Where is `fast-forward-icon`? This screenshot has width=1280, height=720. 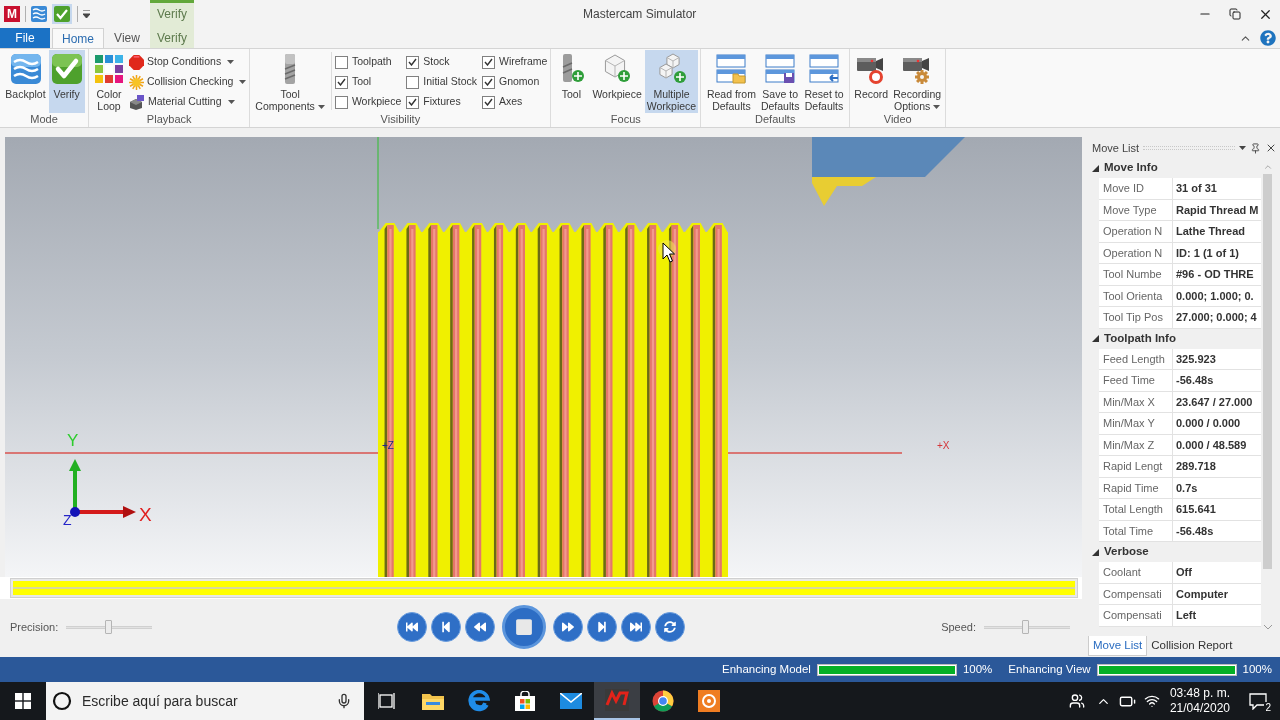
fast-forward-icon is located at coordinates (568, 627).